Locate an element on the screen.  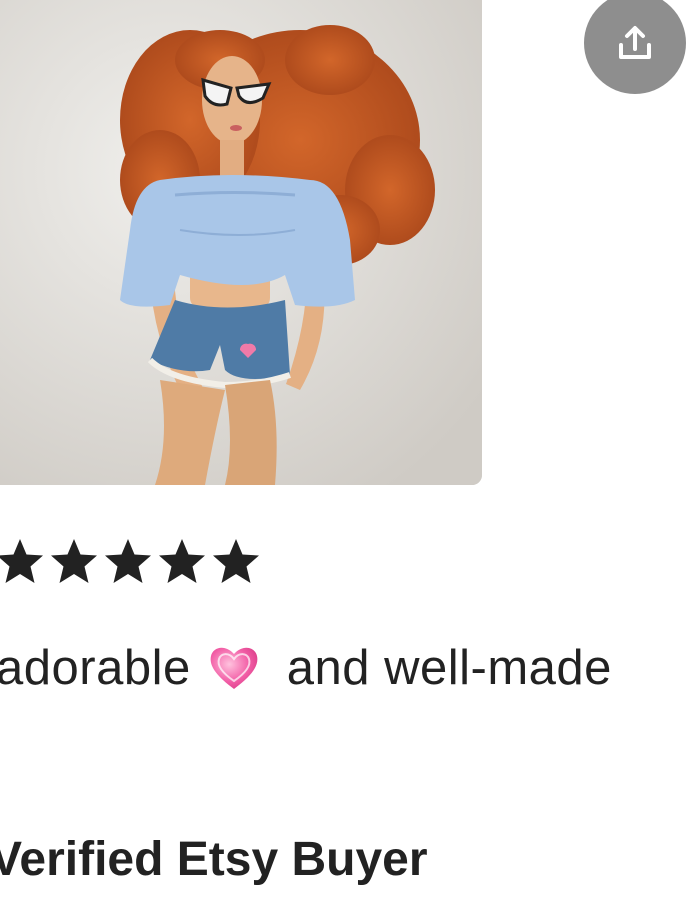
share-button is located at coordinates (635, 47).